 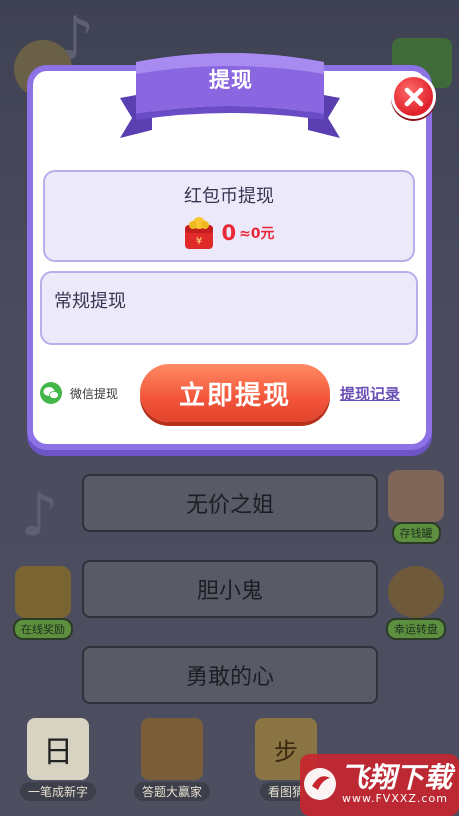 I want to click on online-reward-label: 在线奖励, so click(x=43, y=629).